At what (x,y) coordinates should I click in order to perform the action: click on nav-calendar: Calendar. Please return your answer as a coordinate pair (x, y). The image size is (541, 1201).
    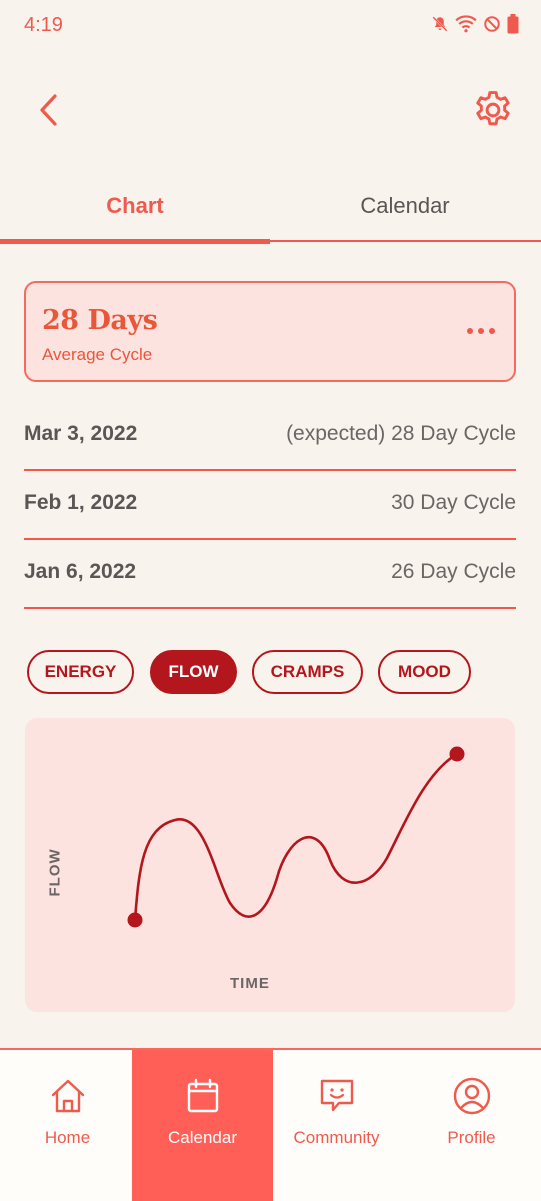
    Looking at the image, I should click on (202, 1125).